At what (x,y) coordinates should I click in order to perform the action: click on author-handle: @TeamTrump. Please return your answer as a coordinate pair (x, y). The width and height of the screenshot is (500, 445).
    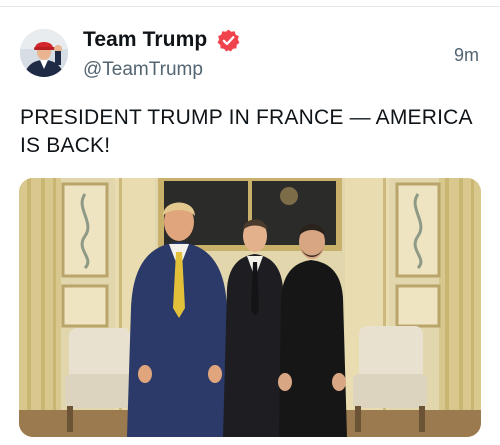
    Looking at the image, I should click on (143, 70).